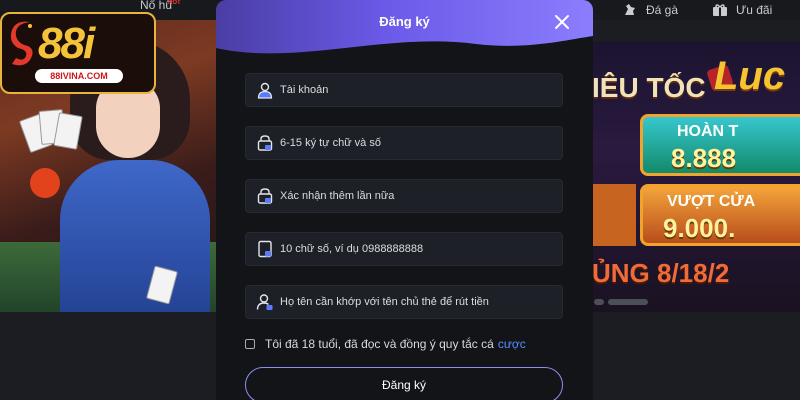  What do you see at coordinates (711, 201) in the screenshot?
I see `panel-label: VƯỢT CỬA` at bounding box center [711, 201].